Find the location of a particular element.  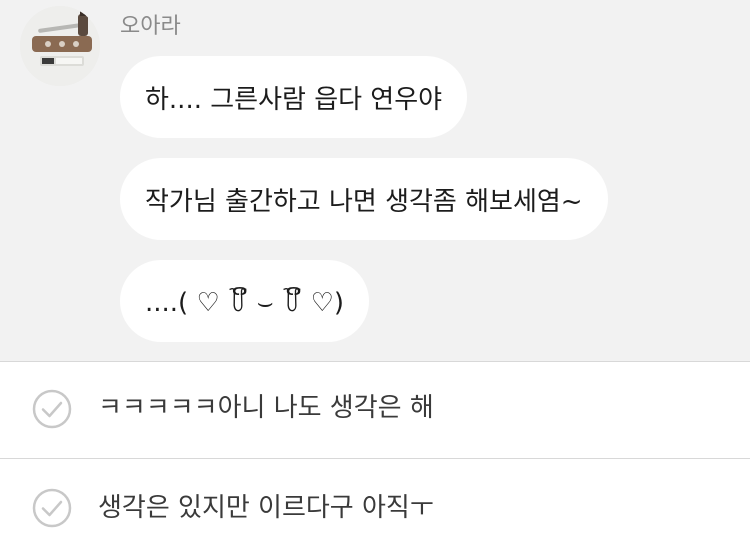

message-bubble: 하.... 그른사람 읍다 연우야 is located at coordinates (294, 97).